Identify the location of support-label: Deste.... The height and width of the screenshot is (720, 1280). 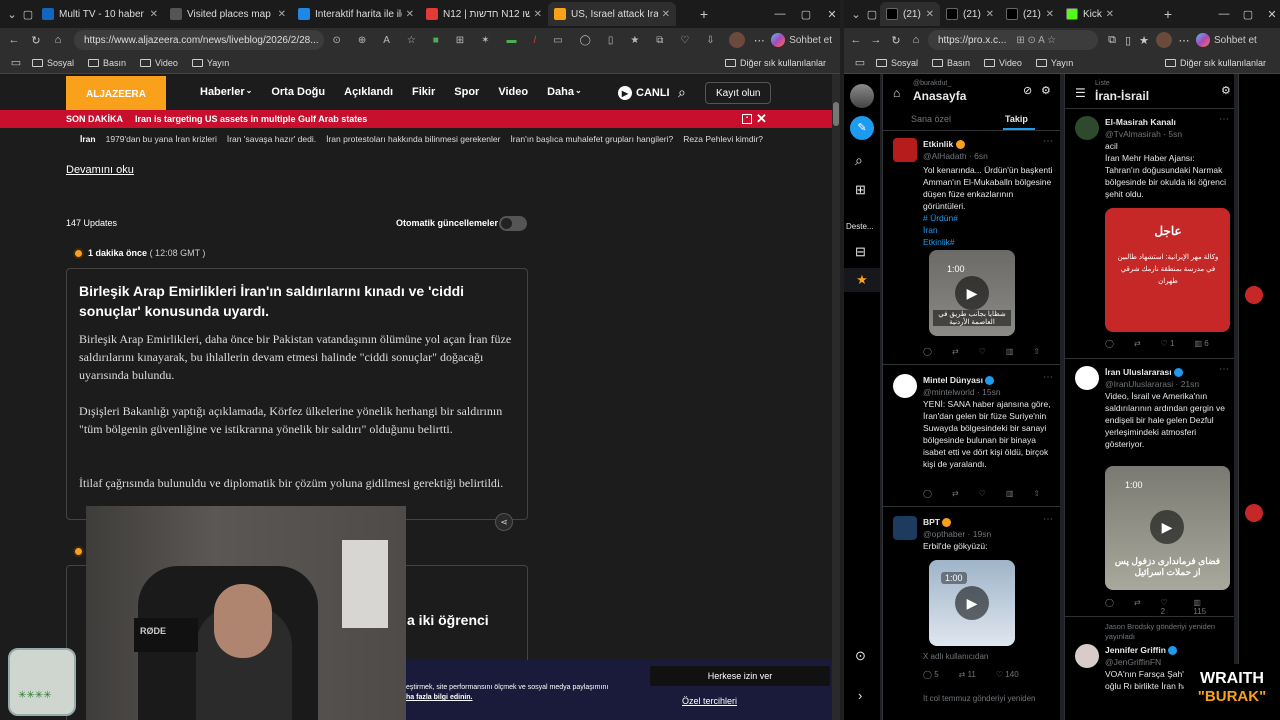
(860, 226).